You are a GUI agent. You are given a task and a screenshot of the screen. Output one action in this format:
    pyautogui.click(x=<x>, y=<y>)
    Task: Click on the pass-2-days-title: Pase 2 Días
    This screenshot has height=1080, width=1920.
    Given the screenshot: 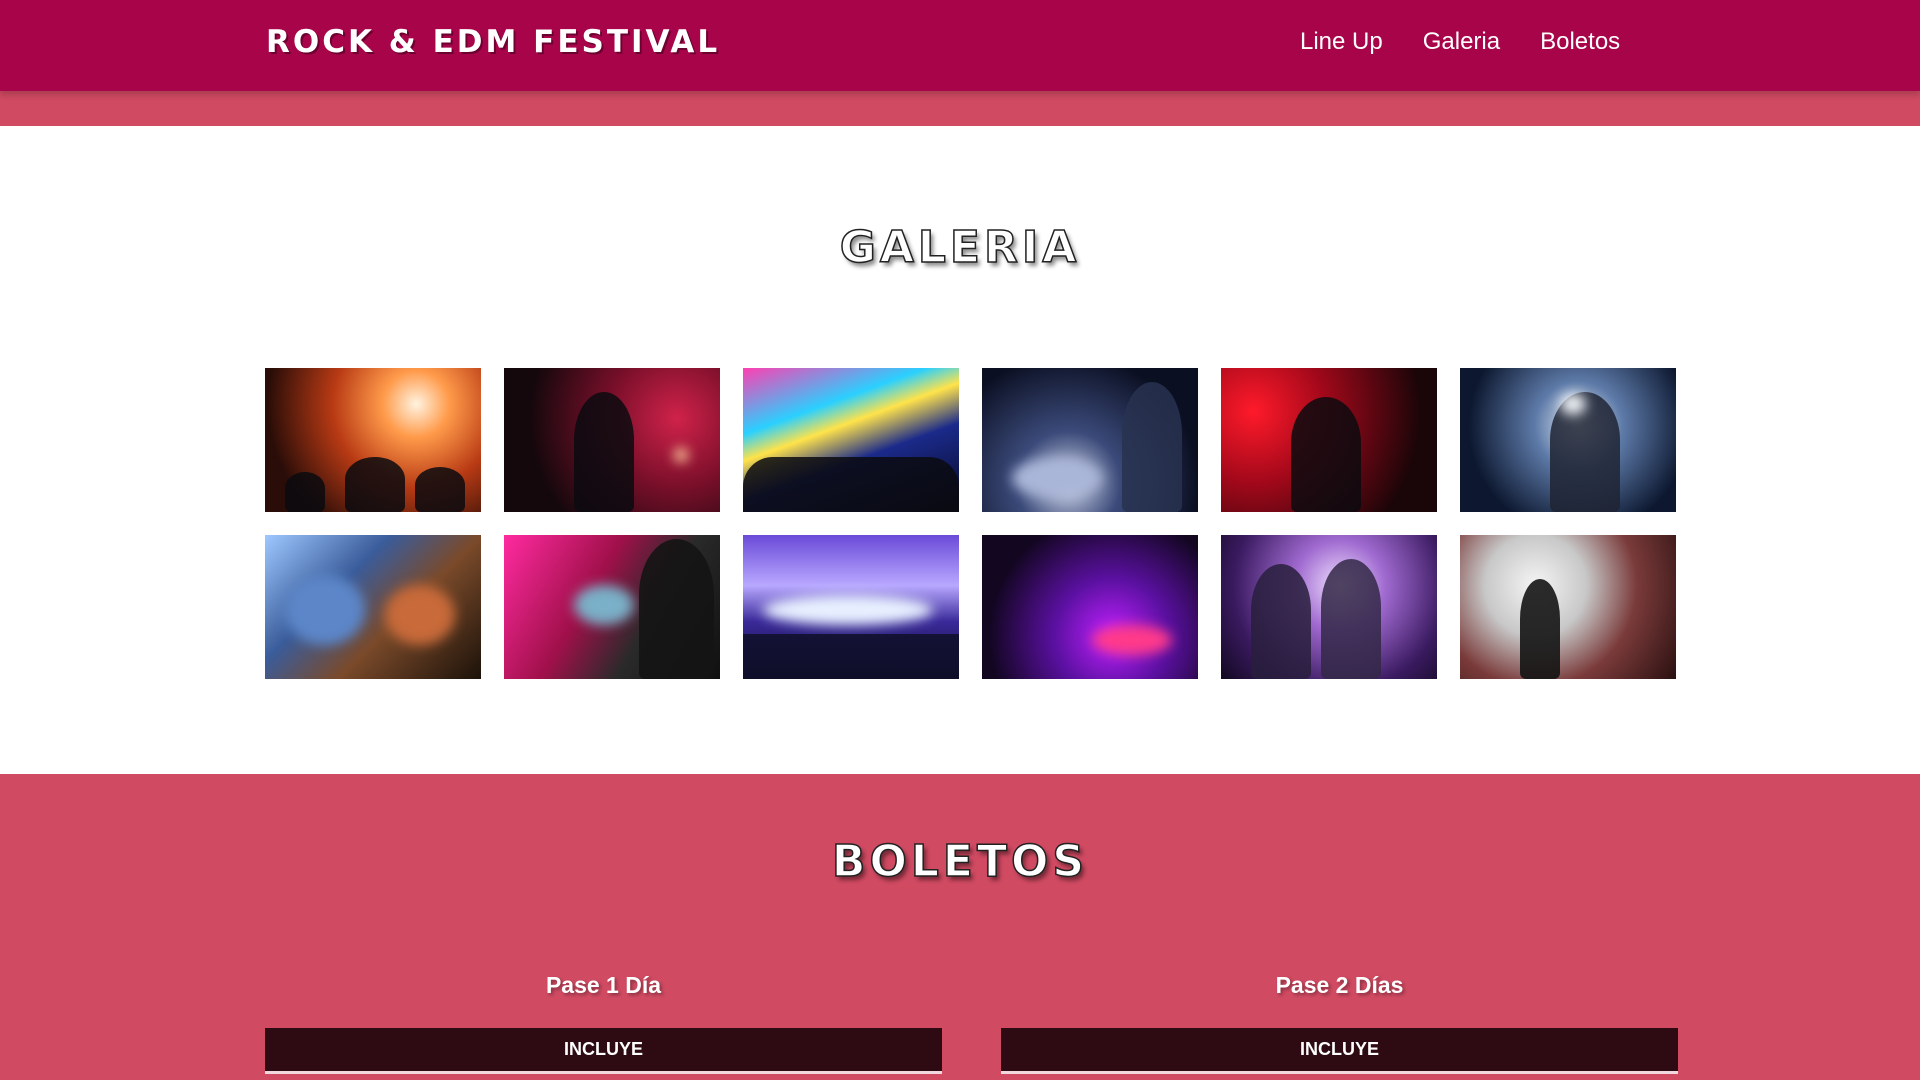 What is the action you would take?
    pyautogui.click(x=1339, y=985)
    